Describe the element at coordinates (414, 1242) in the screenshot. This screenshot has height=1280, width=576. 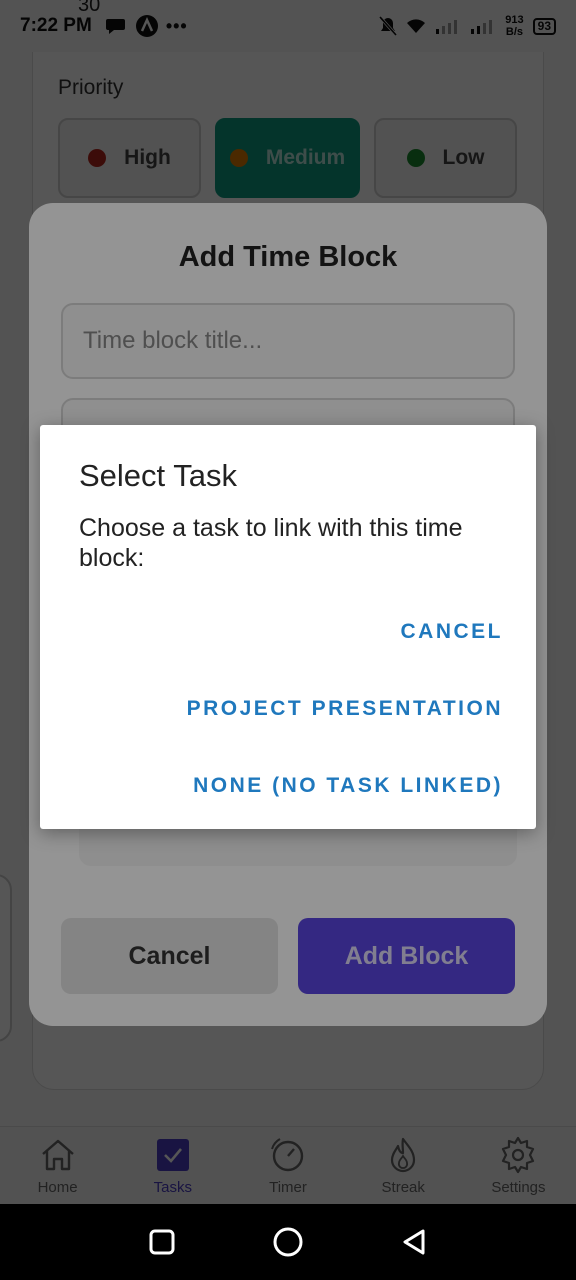
I see `back-triangle-icon` at that location.